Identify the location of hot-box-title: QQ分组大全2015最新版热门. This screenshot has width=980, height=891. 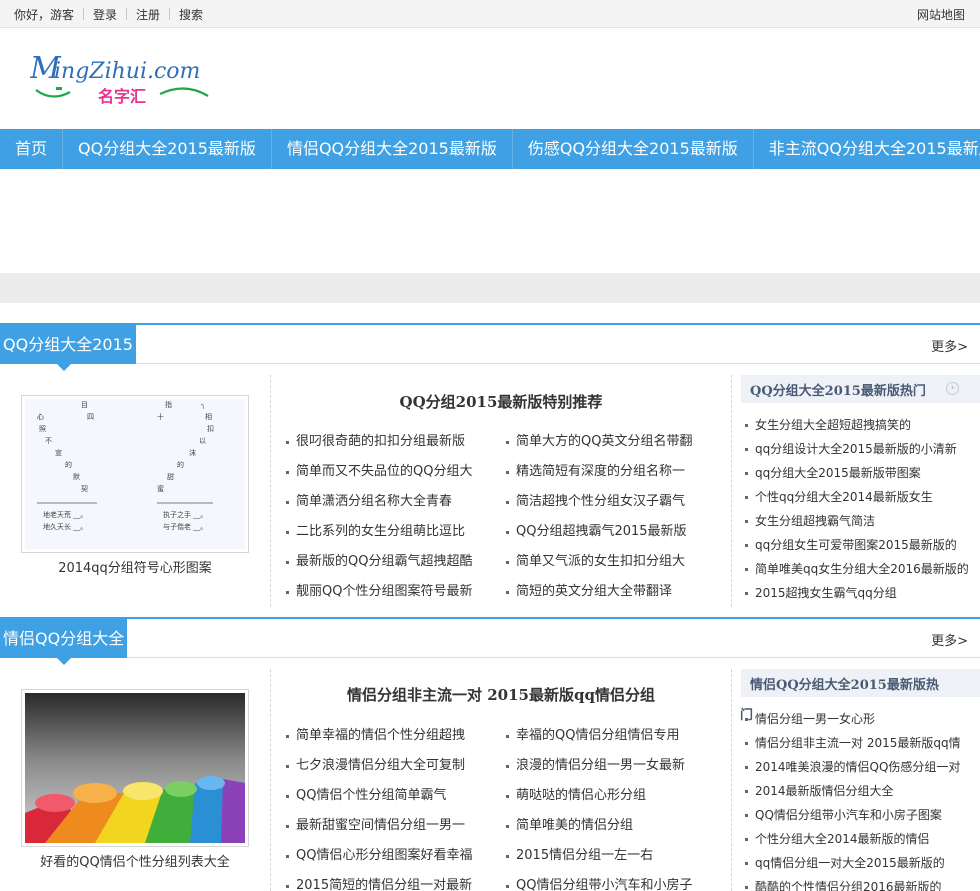
(838, 389).